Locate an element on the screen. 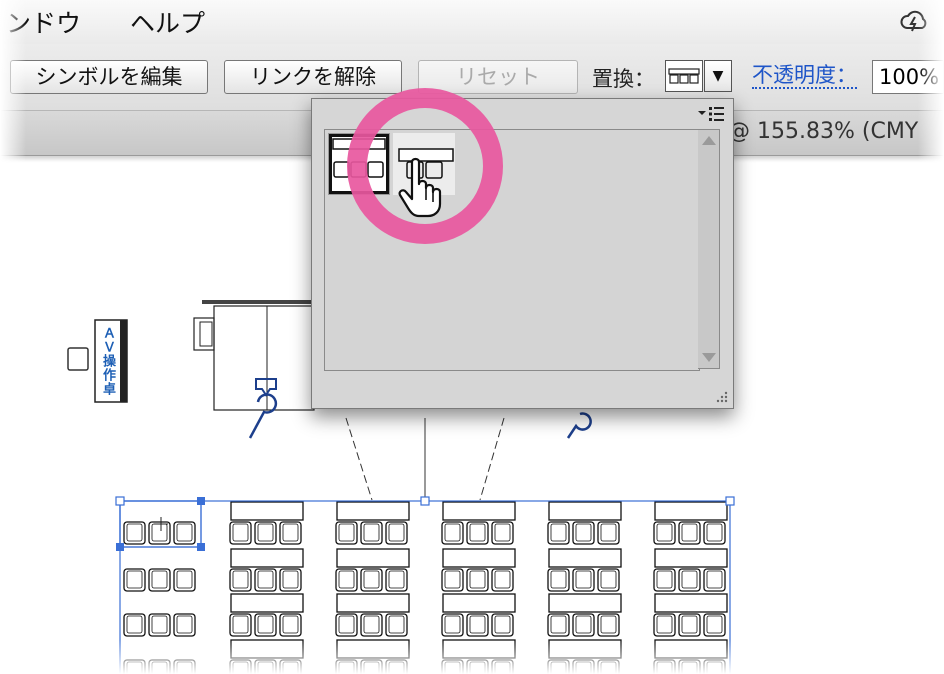  av-console-label: ＡＶ操作卓 is located at coordinates (107, 361).